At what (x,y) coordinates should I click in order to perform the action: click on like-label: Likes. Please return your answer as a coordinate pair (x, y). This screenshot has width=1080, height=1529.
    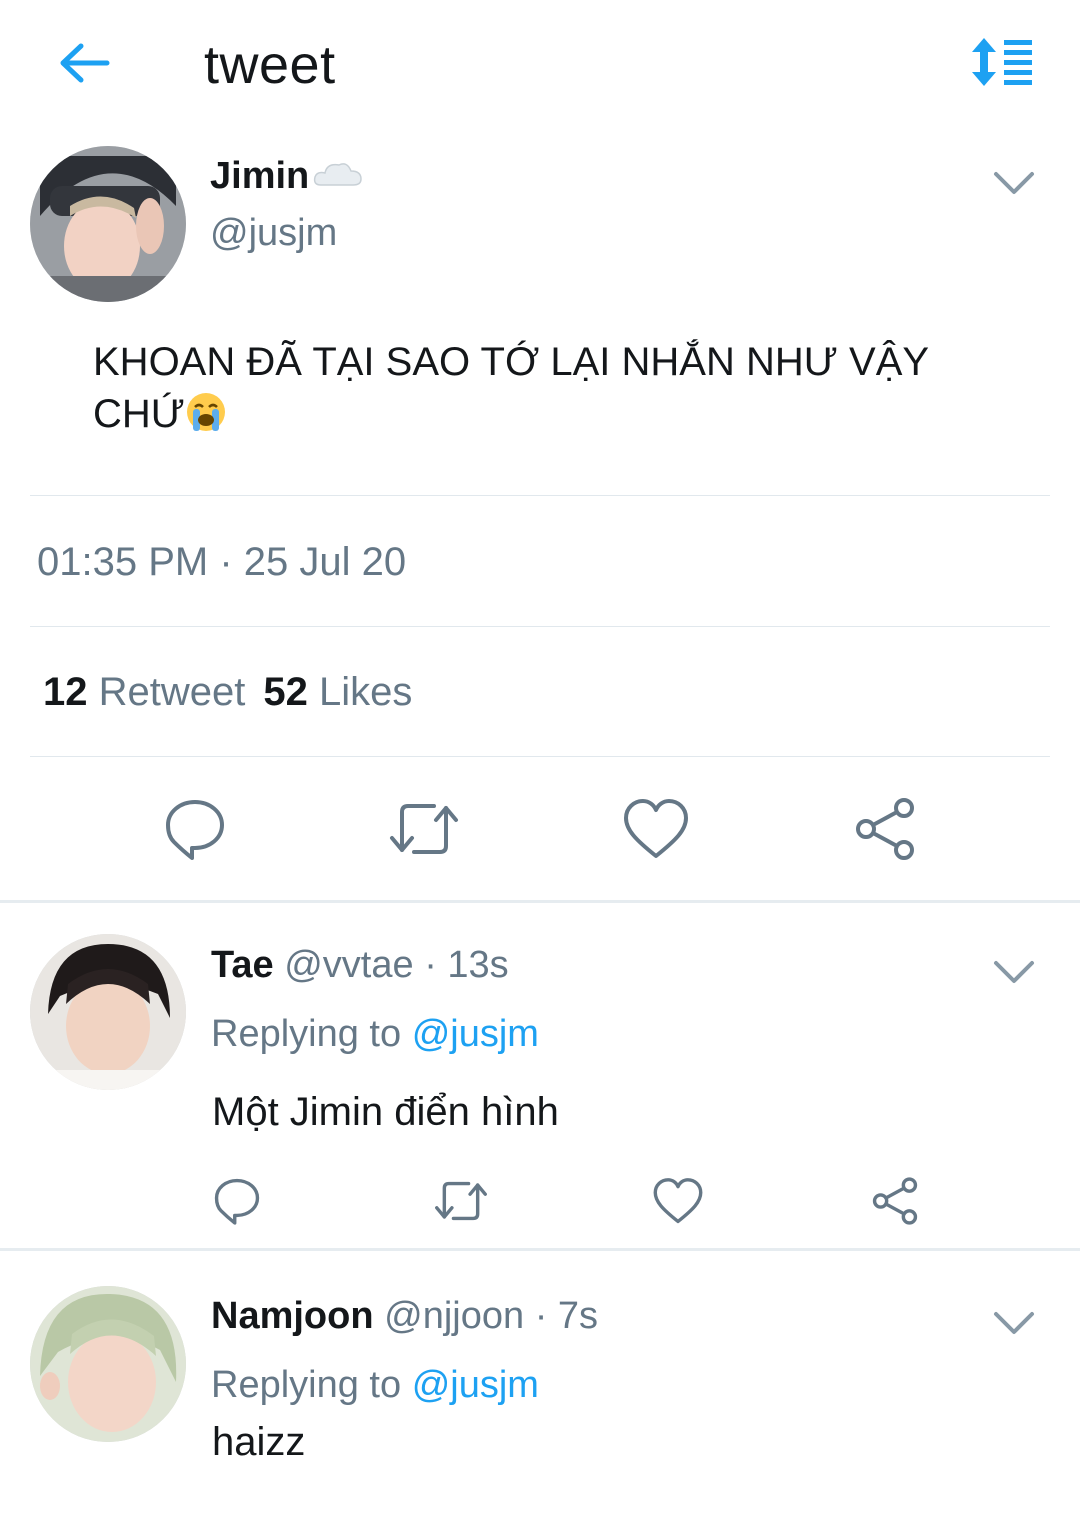
    Looking at the image, I should click on (366, 692).